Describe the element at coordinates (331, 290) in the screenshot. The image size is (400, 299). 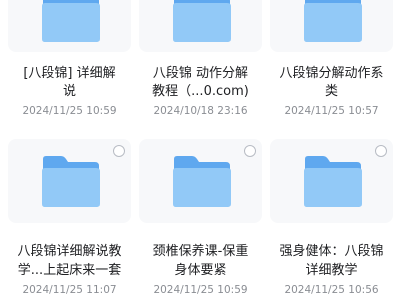
I see `folder-date: 2024/11/25 10:56` at that location.